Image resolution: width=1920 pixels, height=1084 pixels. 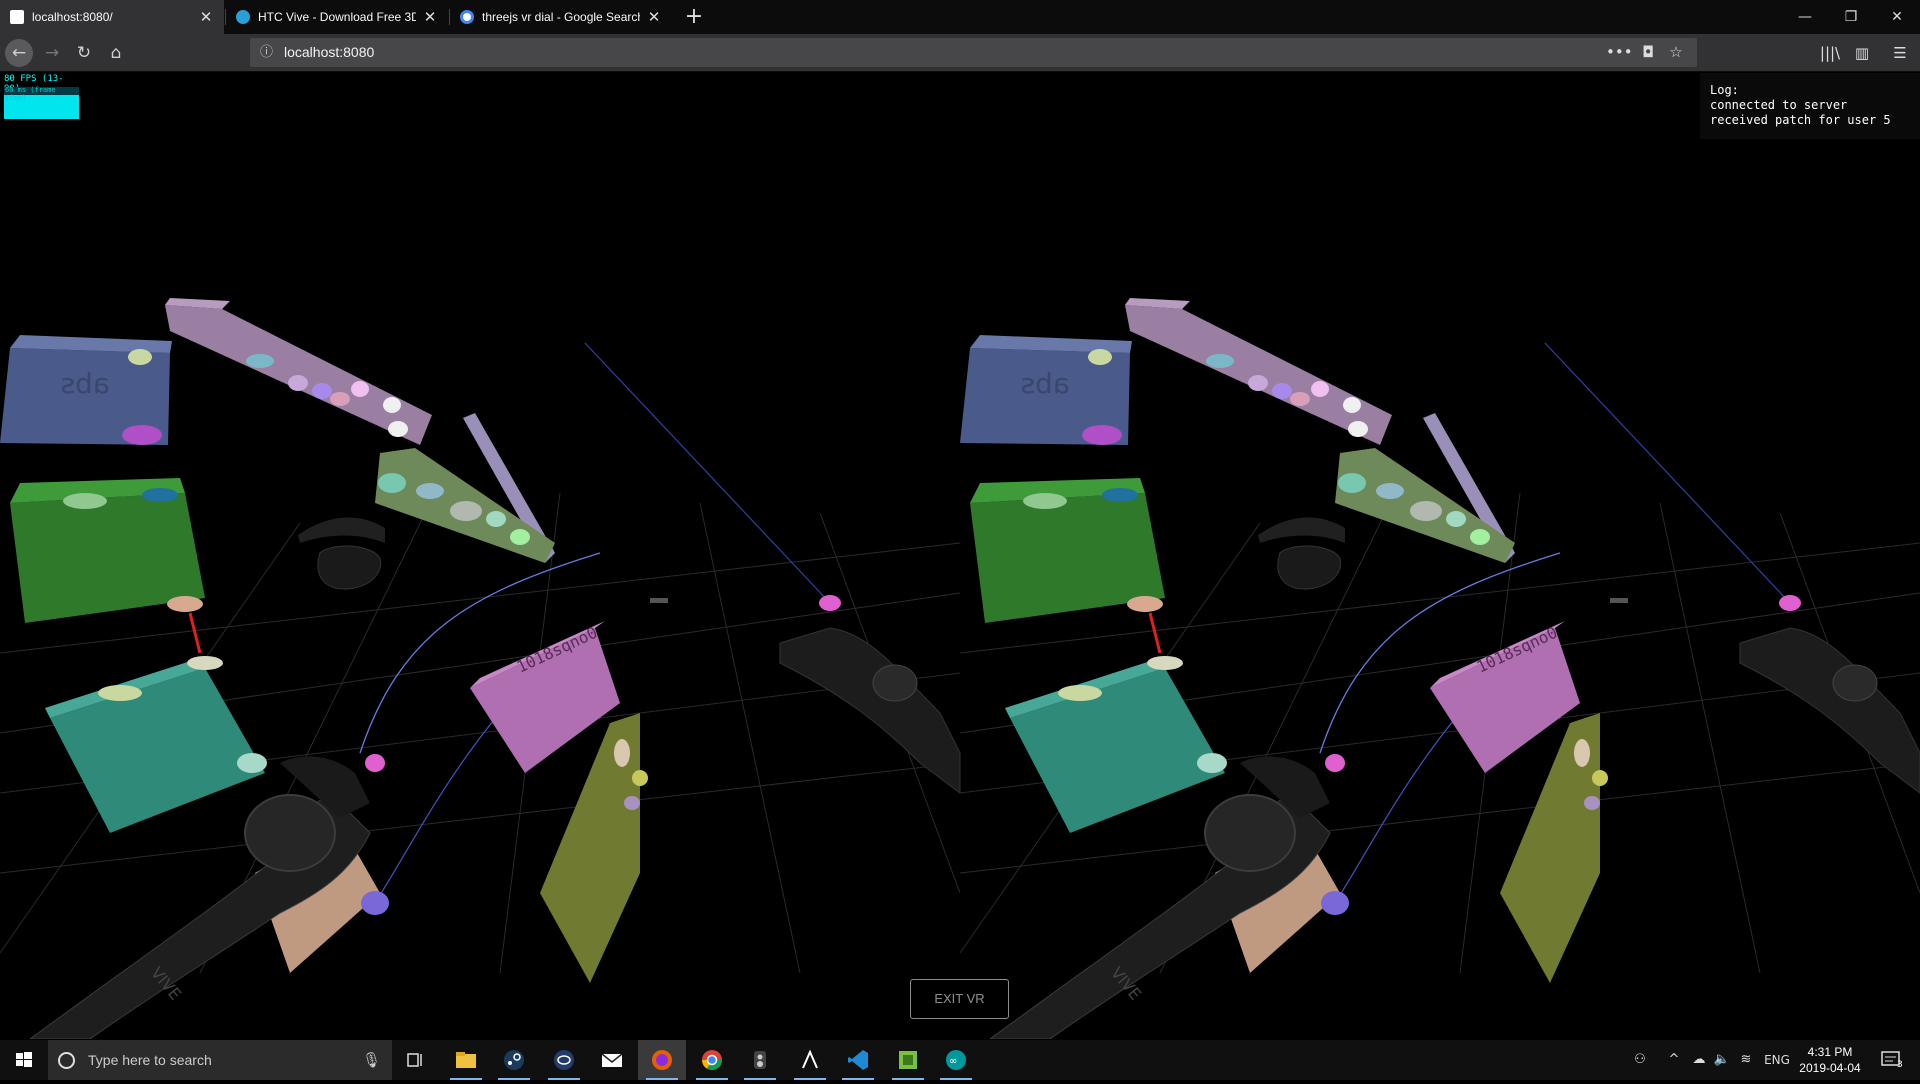 What do you see at coordinates (662, 1060) in the screenshot?
I see `firefox-icon` at bounding box center [662, 1060].